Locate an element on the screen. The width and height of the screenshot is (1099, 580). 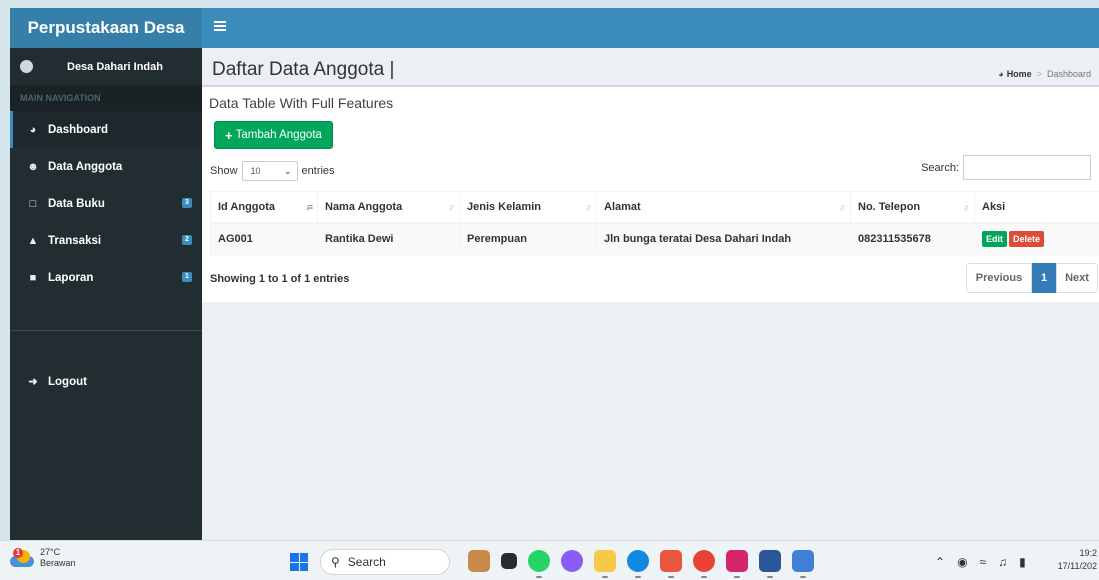
column-header-id: Id Anggota ↓≡ is located at coordinates (264, 207).